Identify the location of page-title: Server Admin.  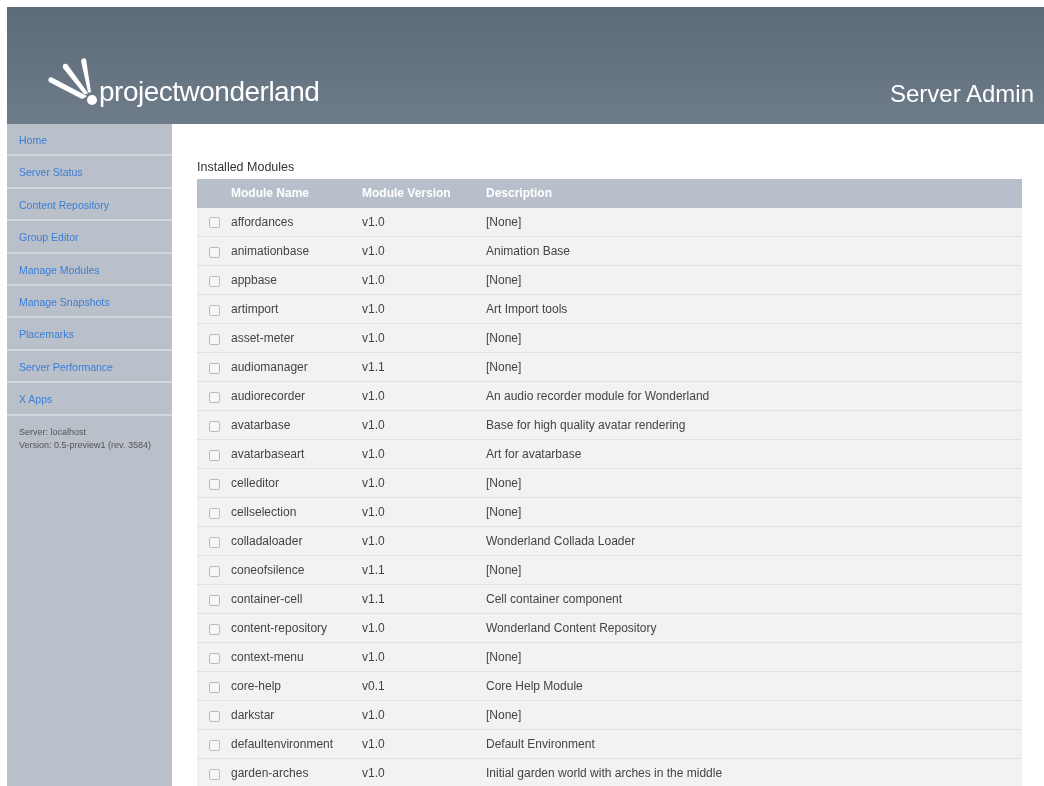
(961, 94).